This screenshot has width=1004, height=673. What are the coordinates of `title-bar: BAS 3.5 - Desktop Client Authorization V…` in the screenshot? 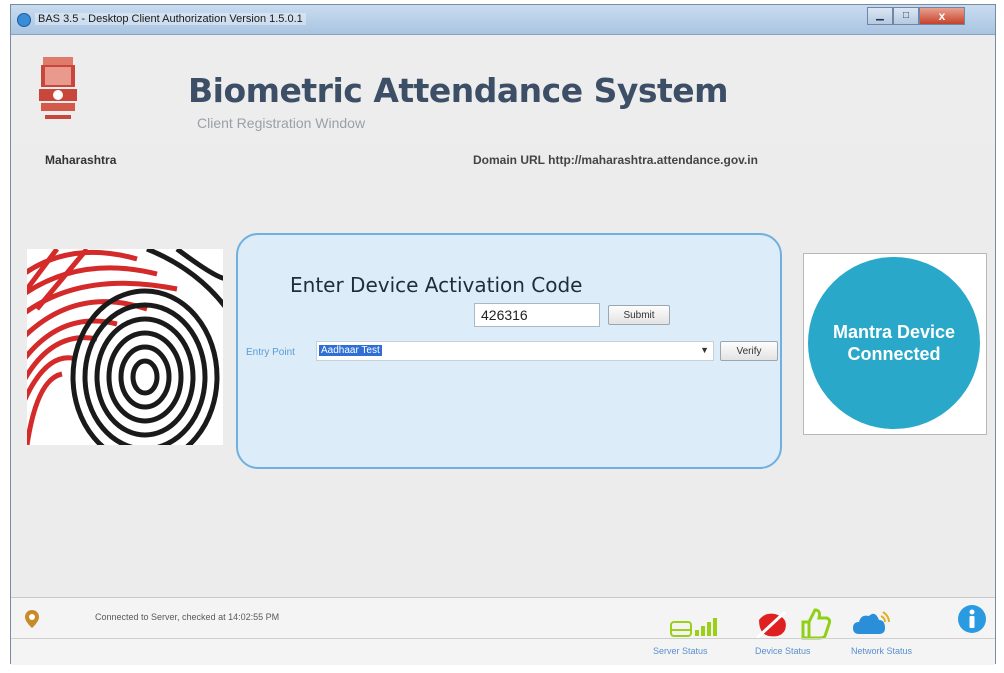 It's located at (503, 20).